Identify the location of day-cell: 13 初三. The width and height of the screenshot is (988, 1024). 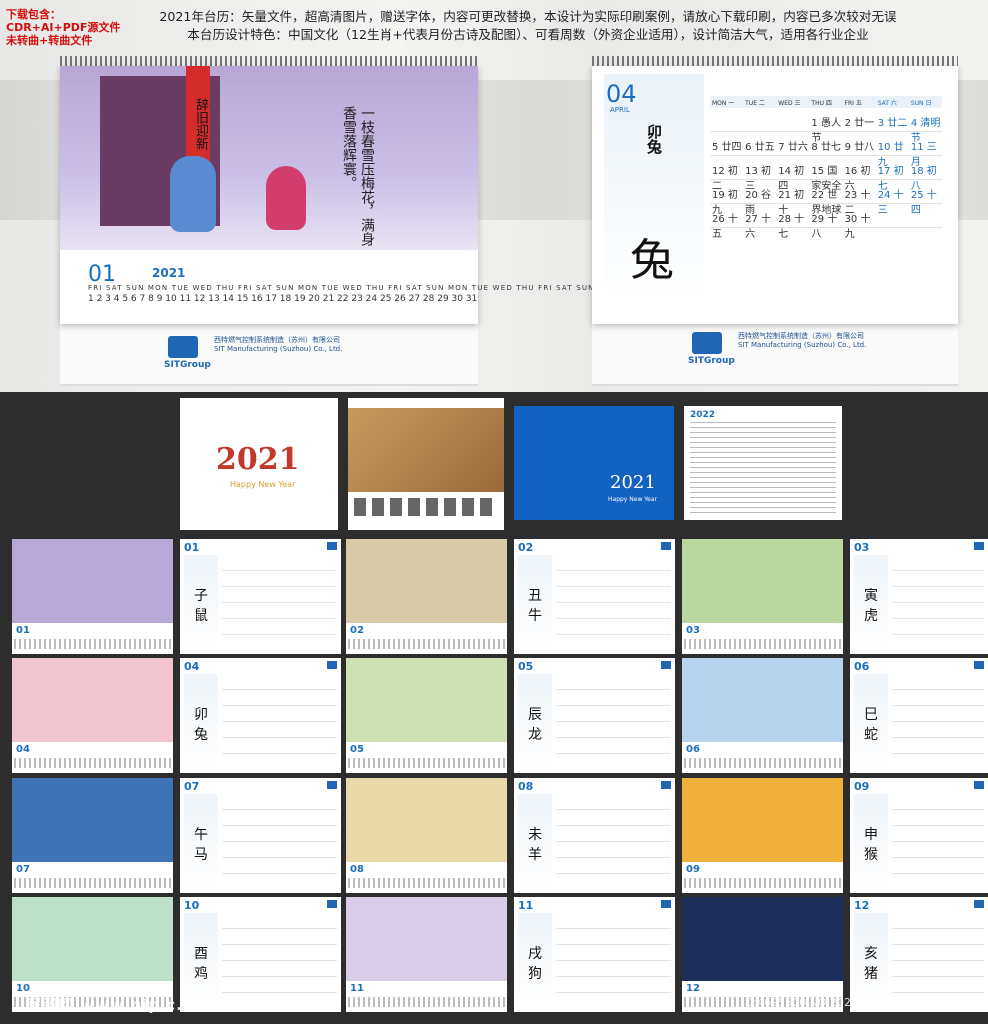
(758, 179).